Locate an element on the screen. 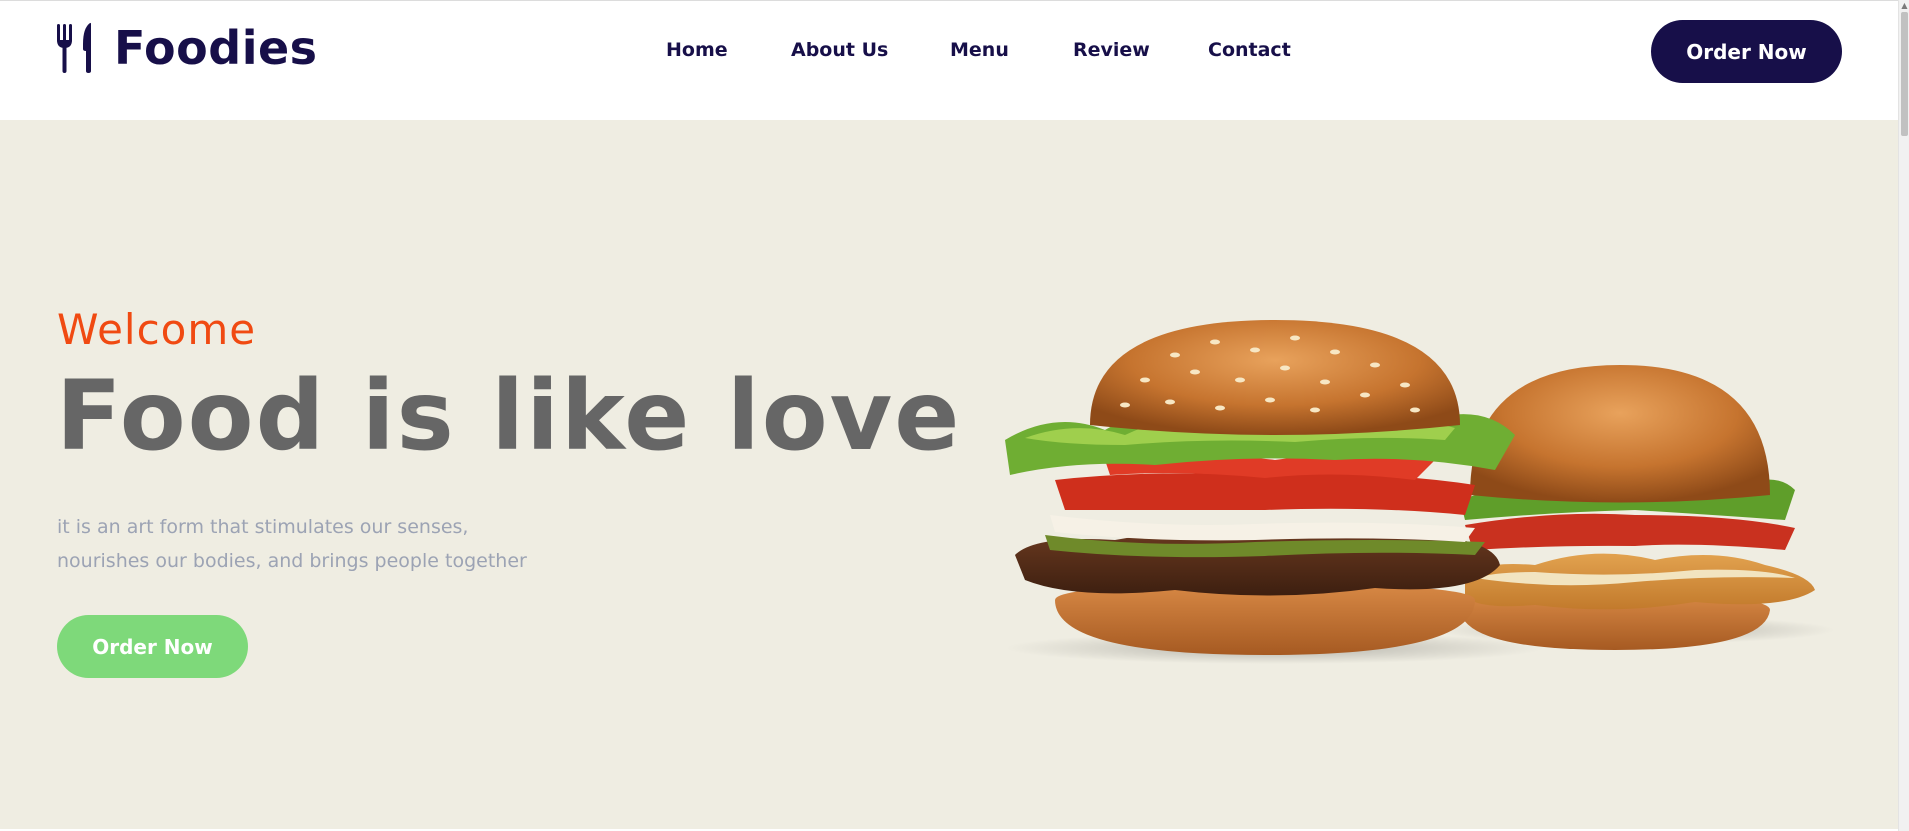  main-nav: Home About Us Menu Review Contact is located at coordinates (949, 51).